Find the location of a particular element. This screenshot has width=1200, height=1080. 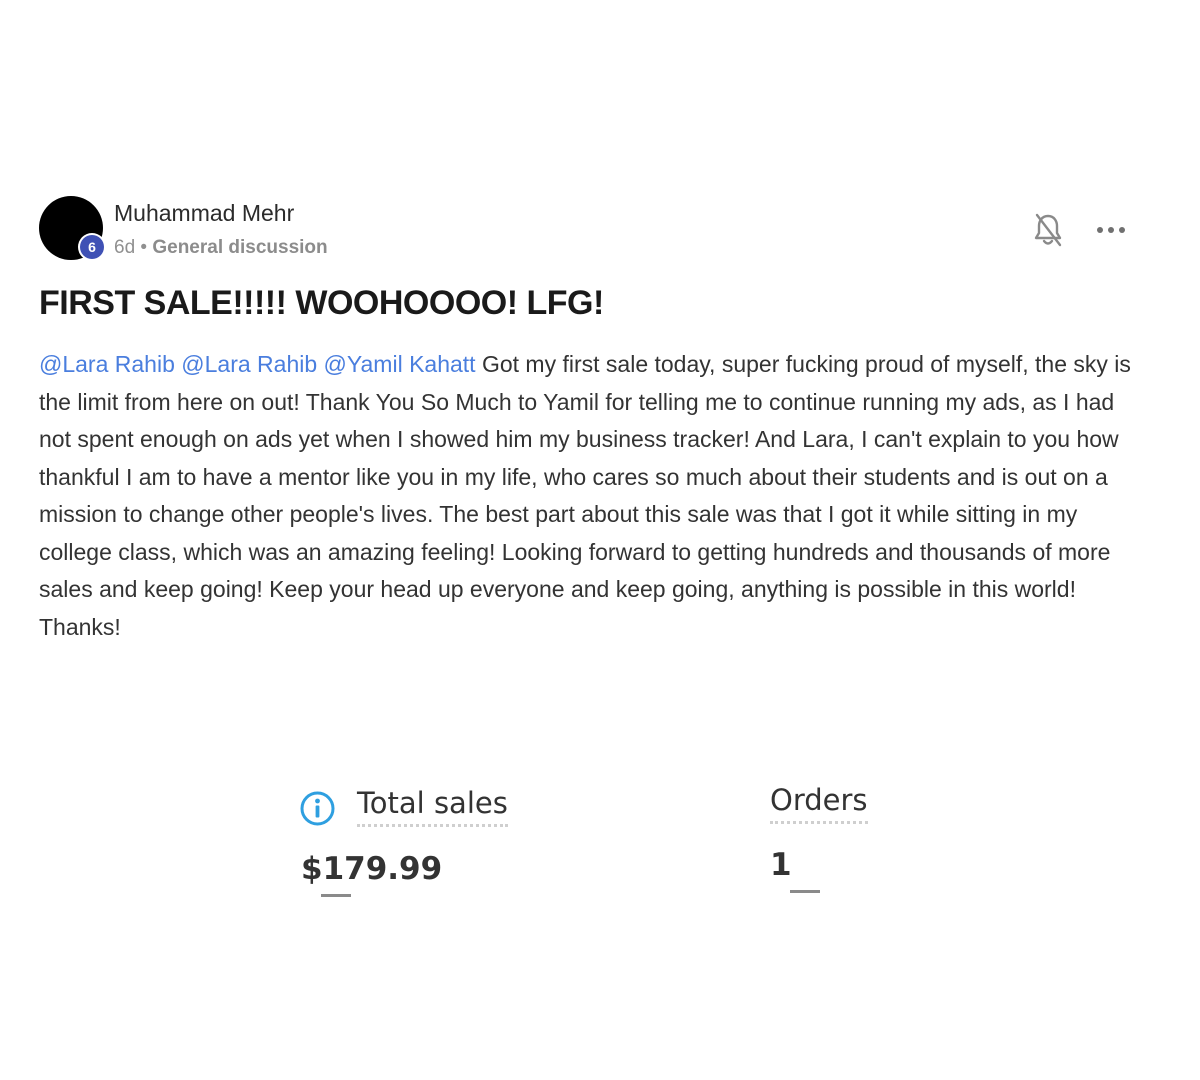

more-options-button is located at coordinates (1111, 230).